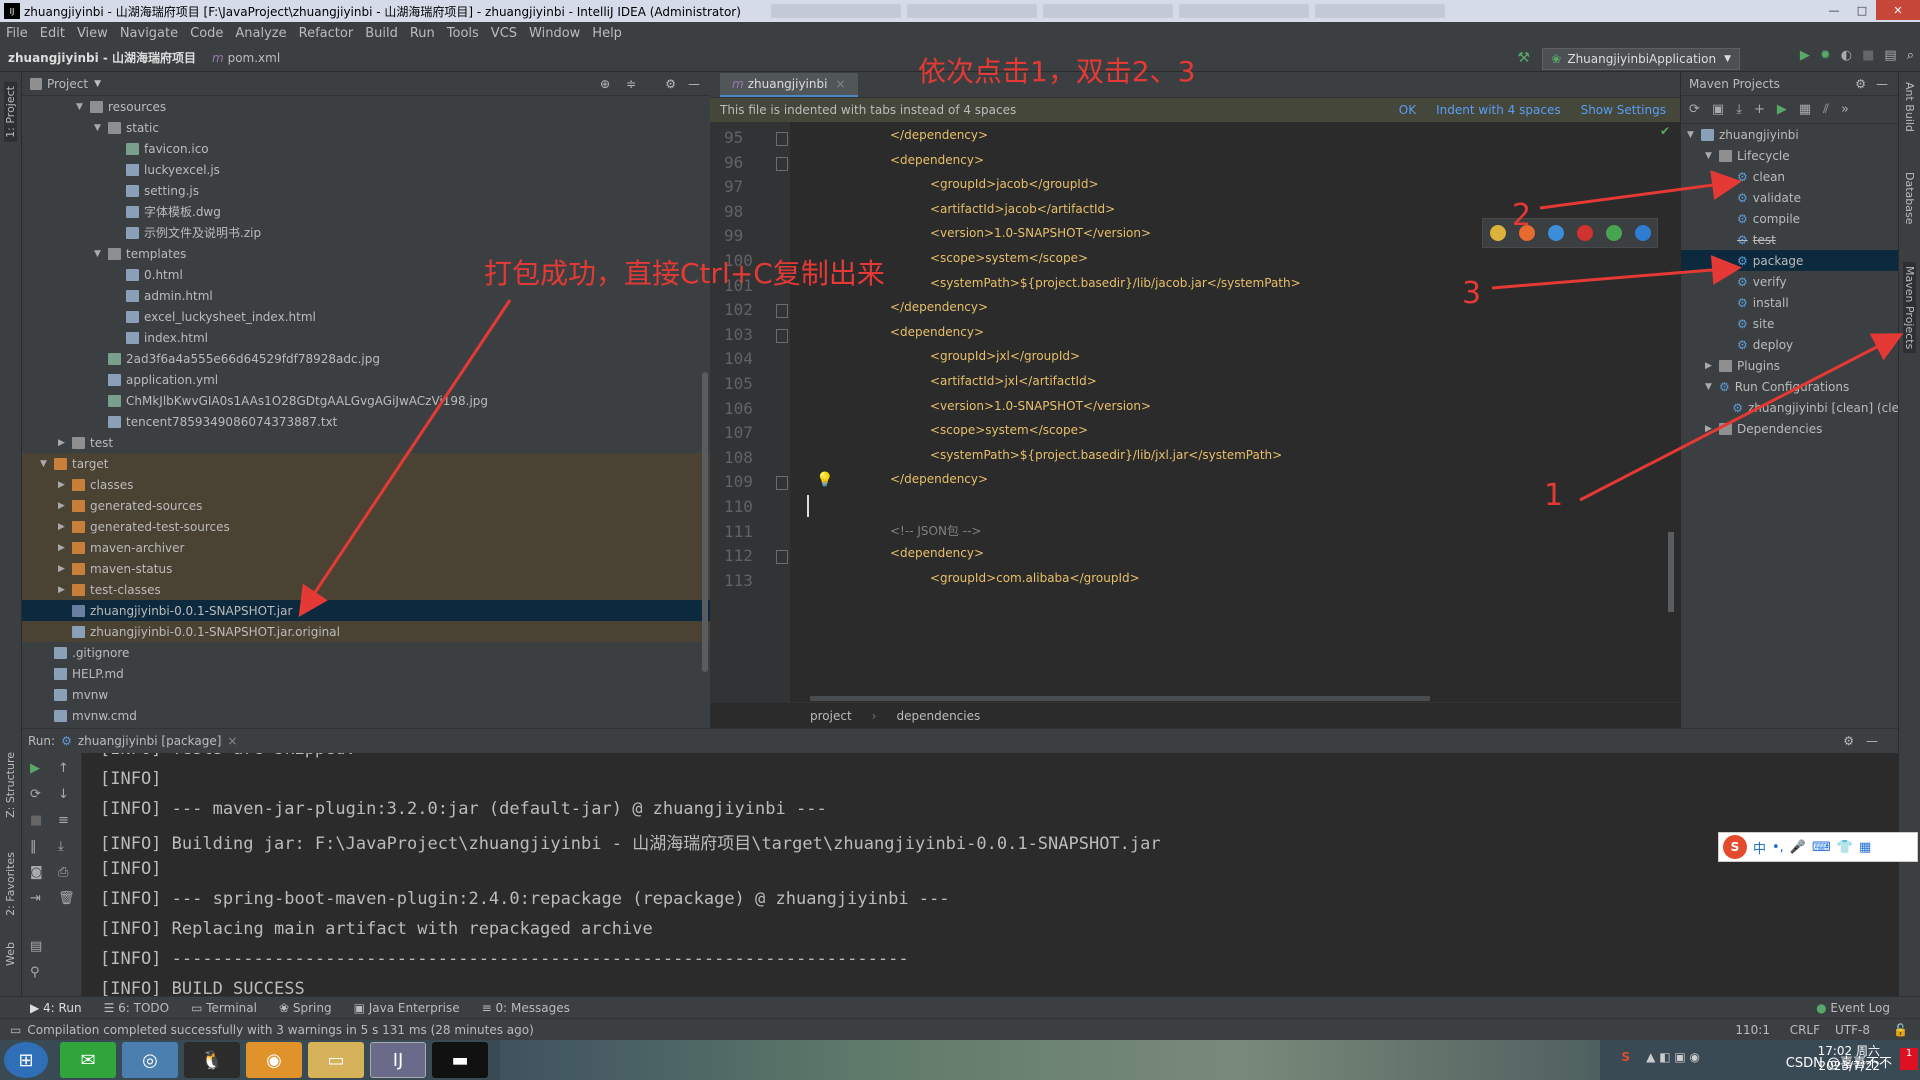 This screenshot has height=1080, width=1920. What do you see at coordinates (366, 106) in the screenshot?
I see `project-tree-row: ▼ resources` at bounding box center [366, 106].